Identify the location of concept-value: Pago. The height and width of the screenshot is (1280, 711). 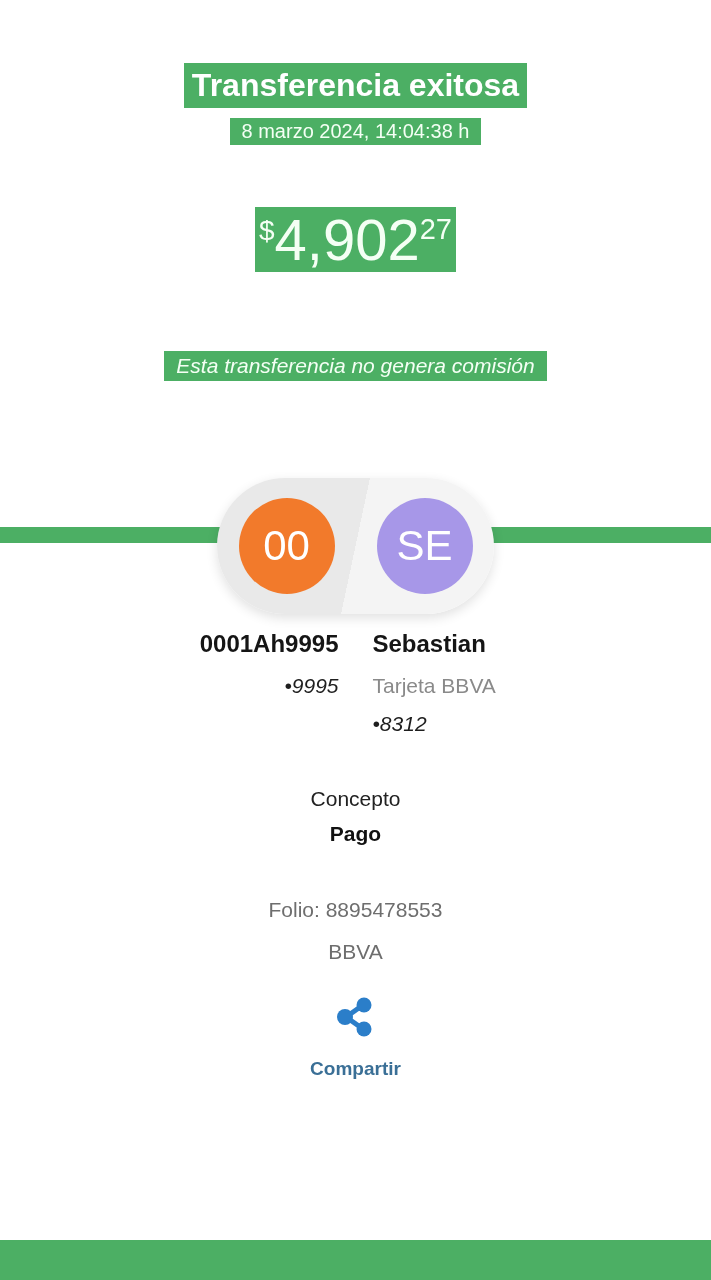
(355, 834).